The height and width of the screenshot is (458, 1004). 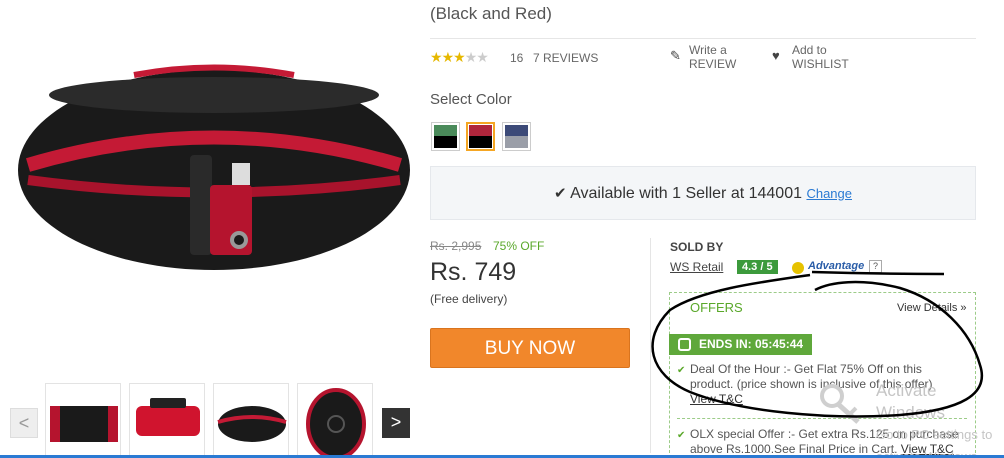 What do you see at coordinates (910, 401) in the screenshot?
I see `watermark-line1: Activate Windows` at bounding box center [910, 401].